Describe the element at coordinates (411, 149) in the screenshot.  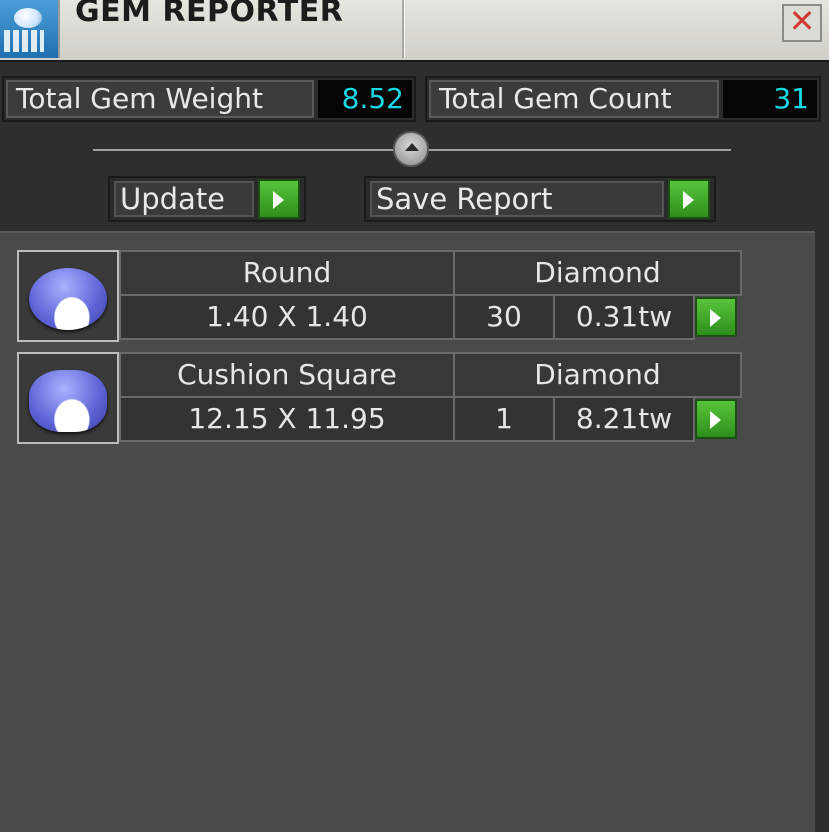
I see `collapse-toggle-button` at that location.